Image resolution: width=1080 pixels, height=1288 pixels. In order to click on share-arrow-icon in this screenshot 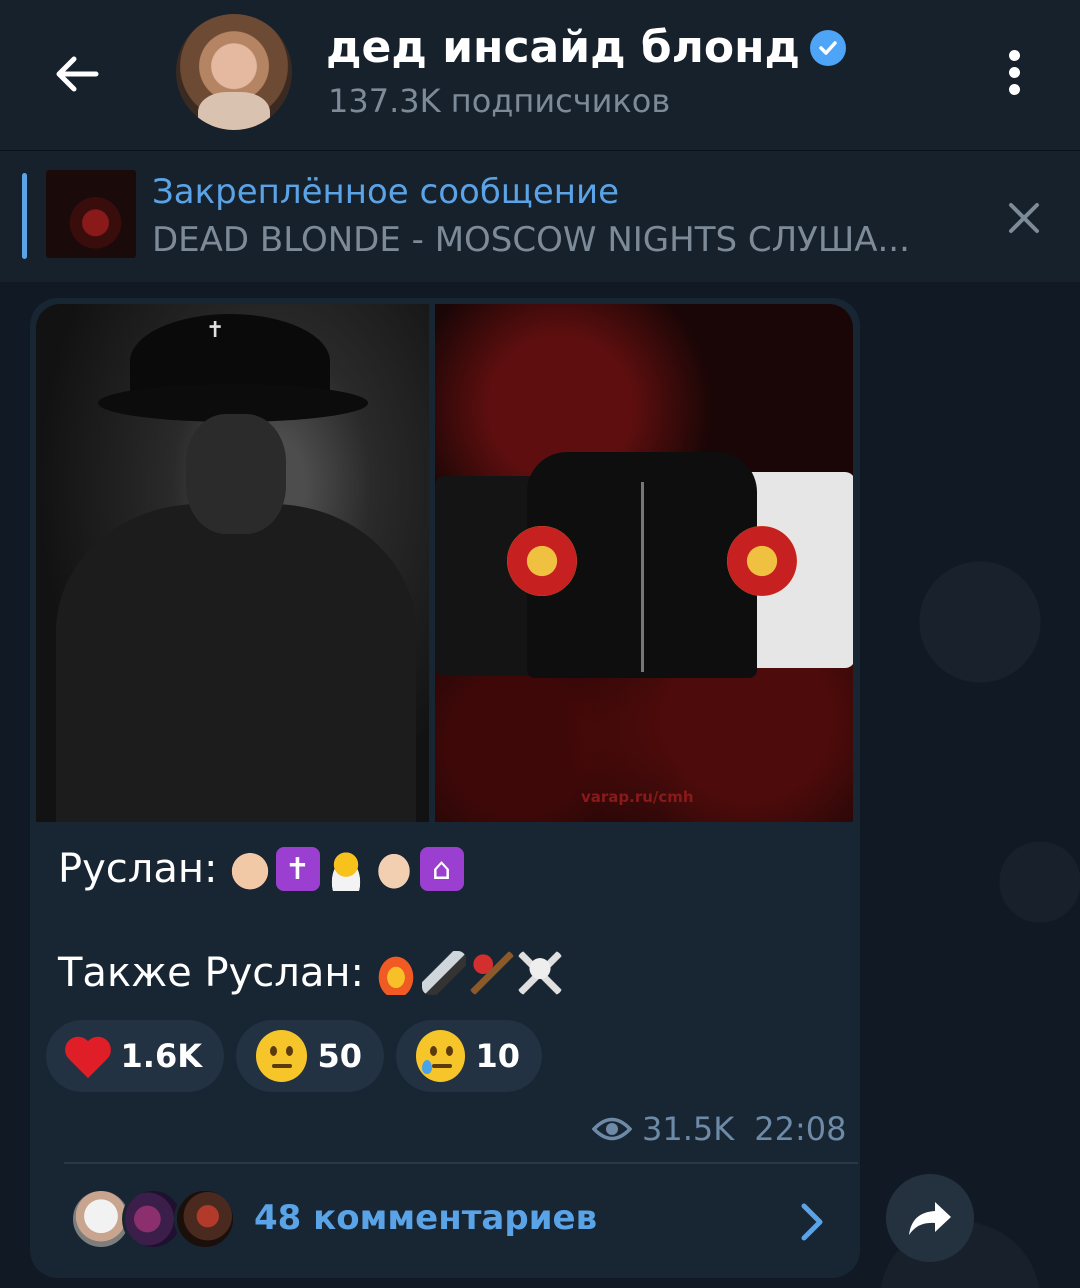, I will do `click(930, 1218)`.